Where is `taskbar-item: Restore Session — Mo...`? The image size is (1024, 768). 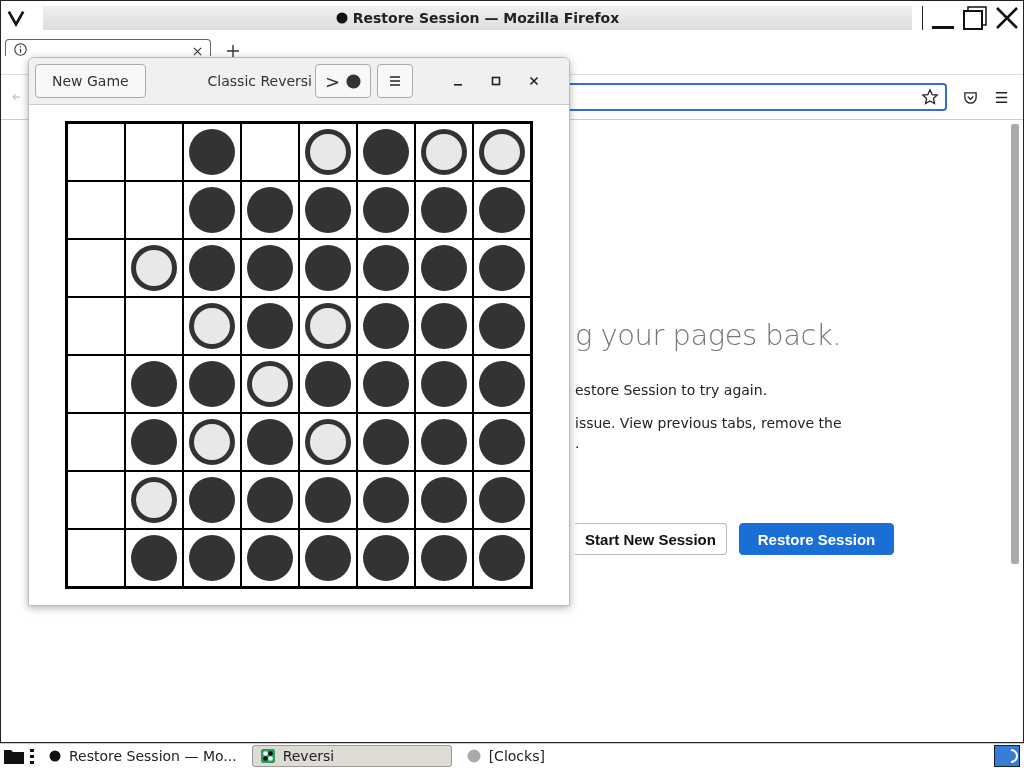 taskbar-item: Restore Session — Mo... is located at coordinates (143, 756).